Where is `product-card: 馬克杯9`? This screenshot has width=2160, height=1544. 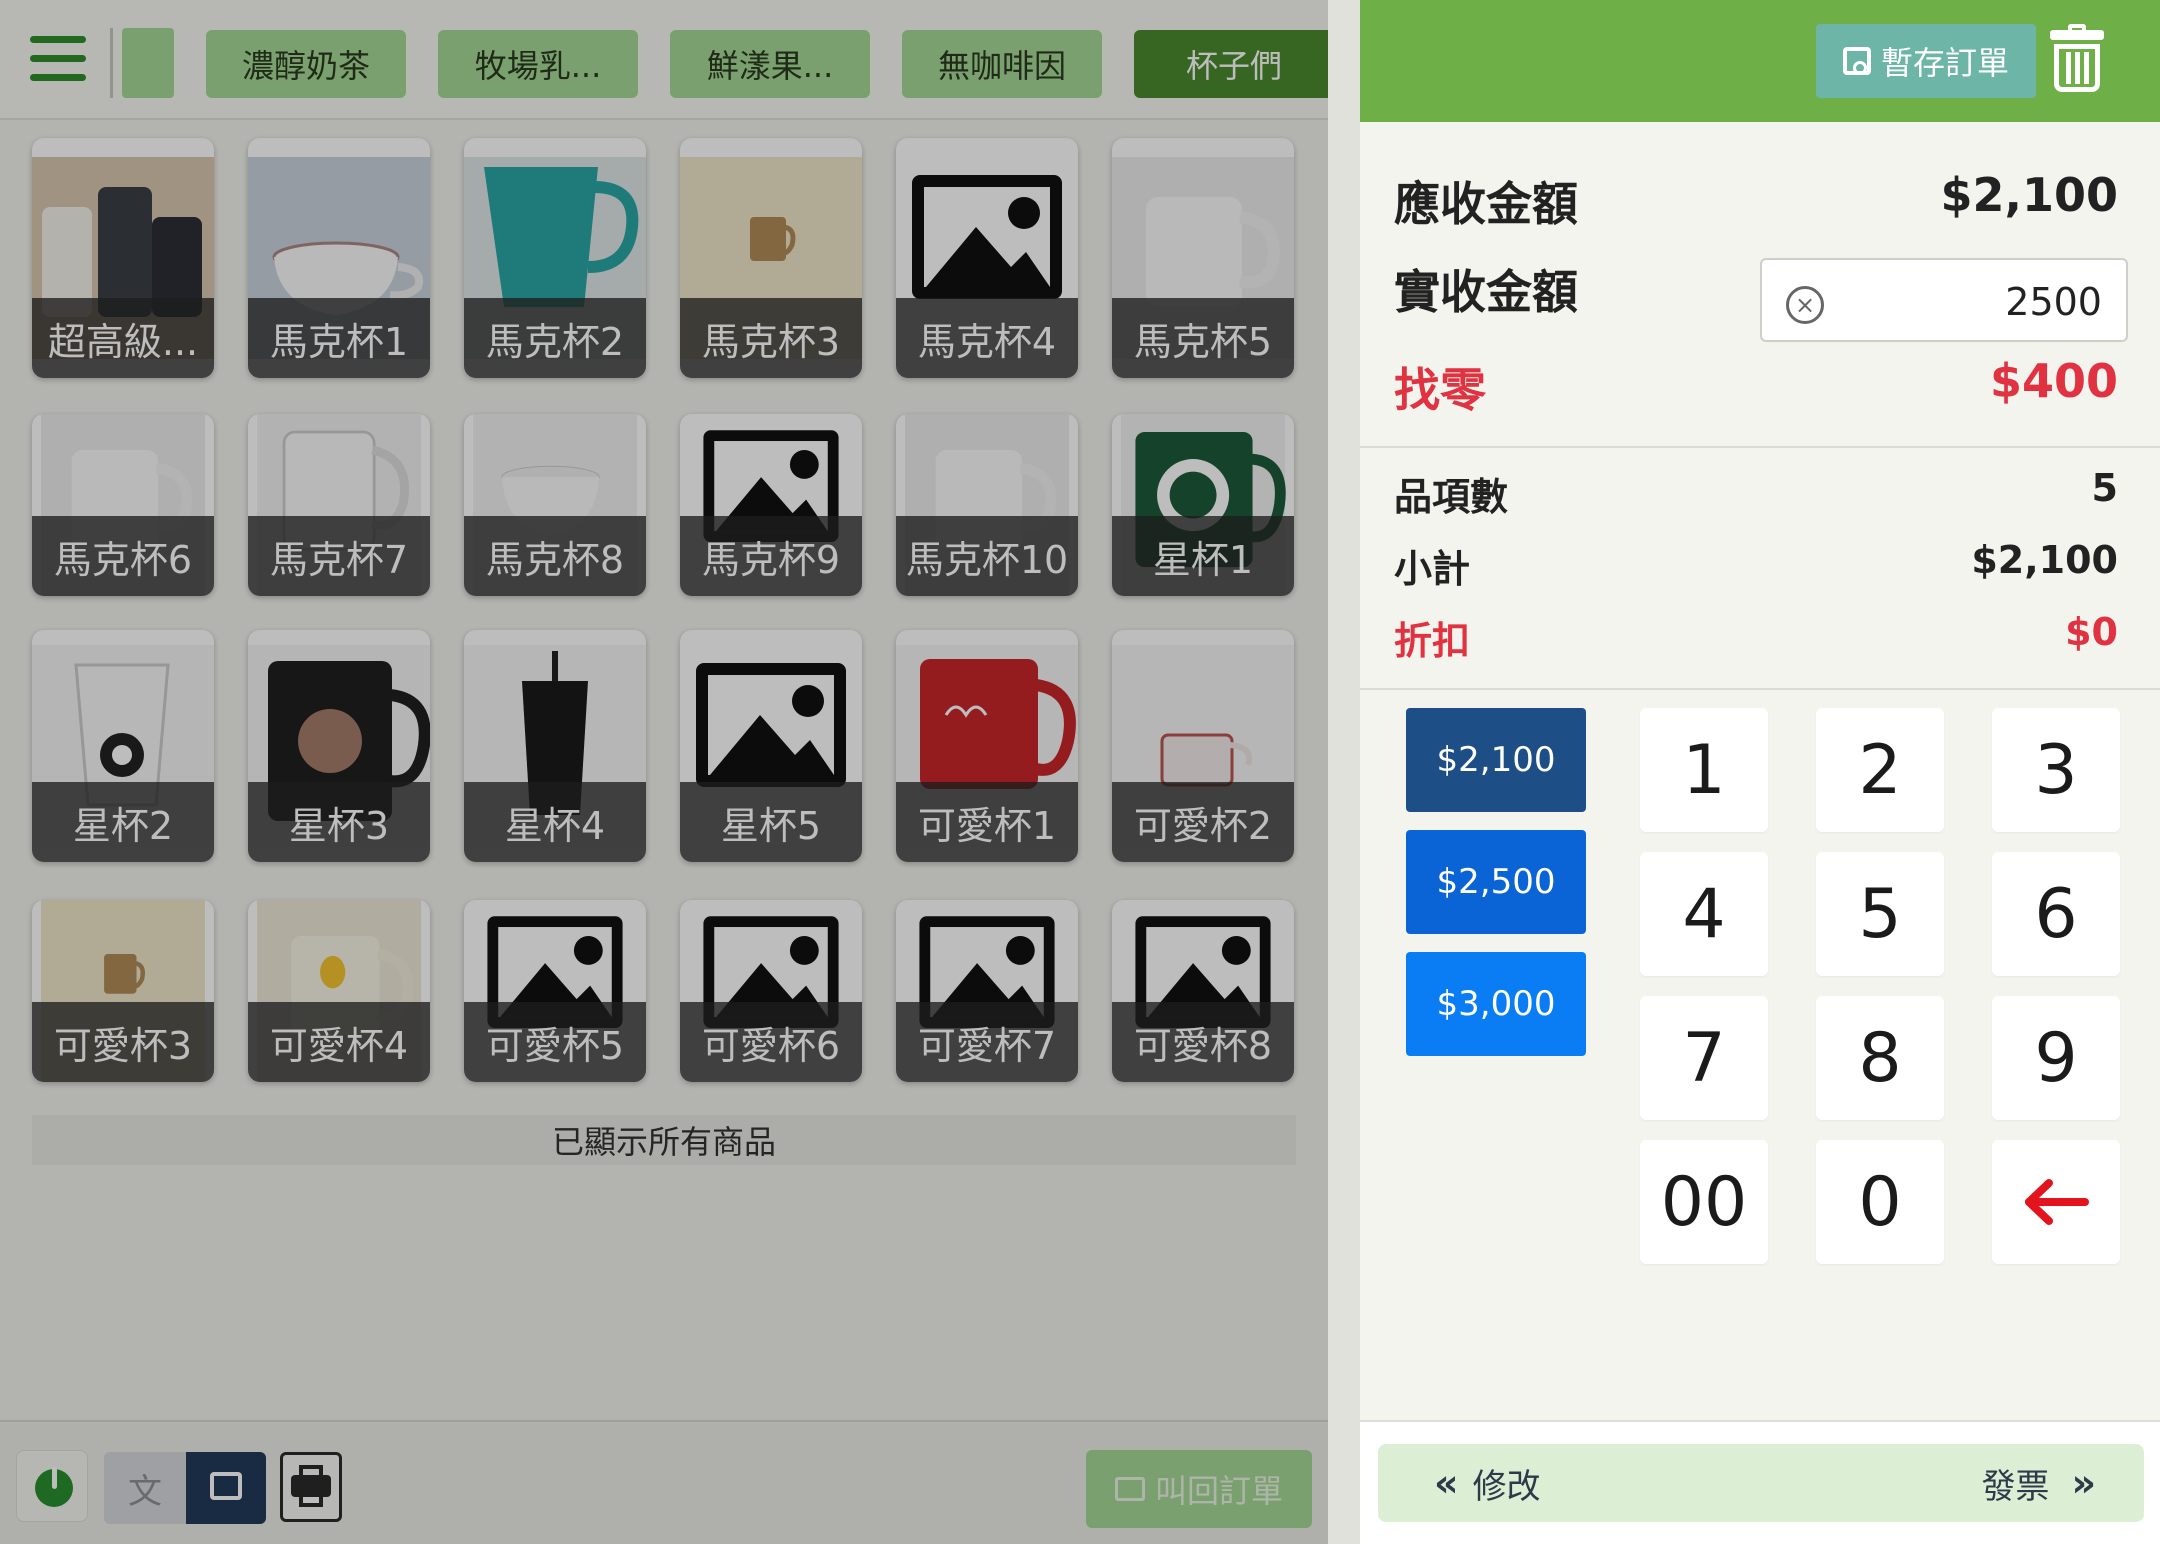
product-card: 馬克杯9 is located at coordinates (771, 505).